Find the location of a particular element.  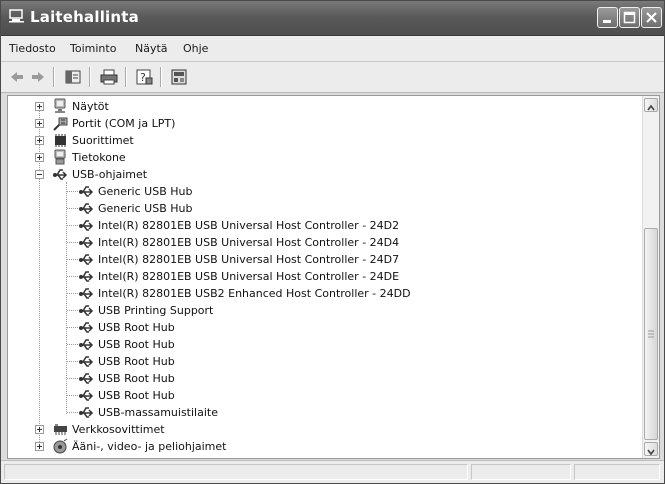

status-pane-main is located at coordinates (236, 472).